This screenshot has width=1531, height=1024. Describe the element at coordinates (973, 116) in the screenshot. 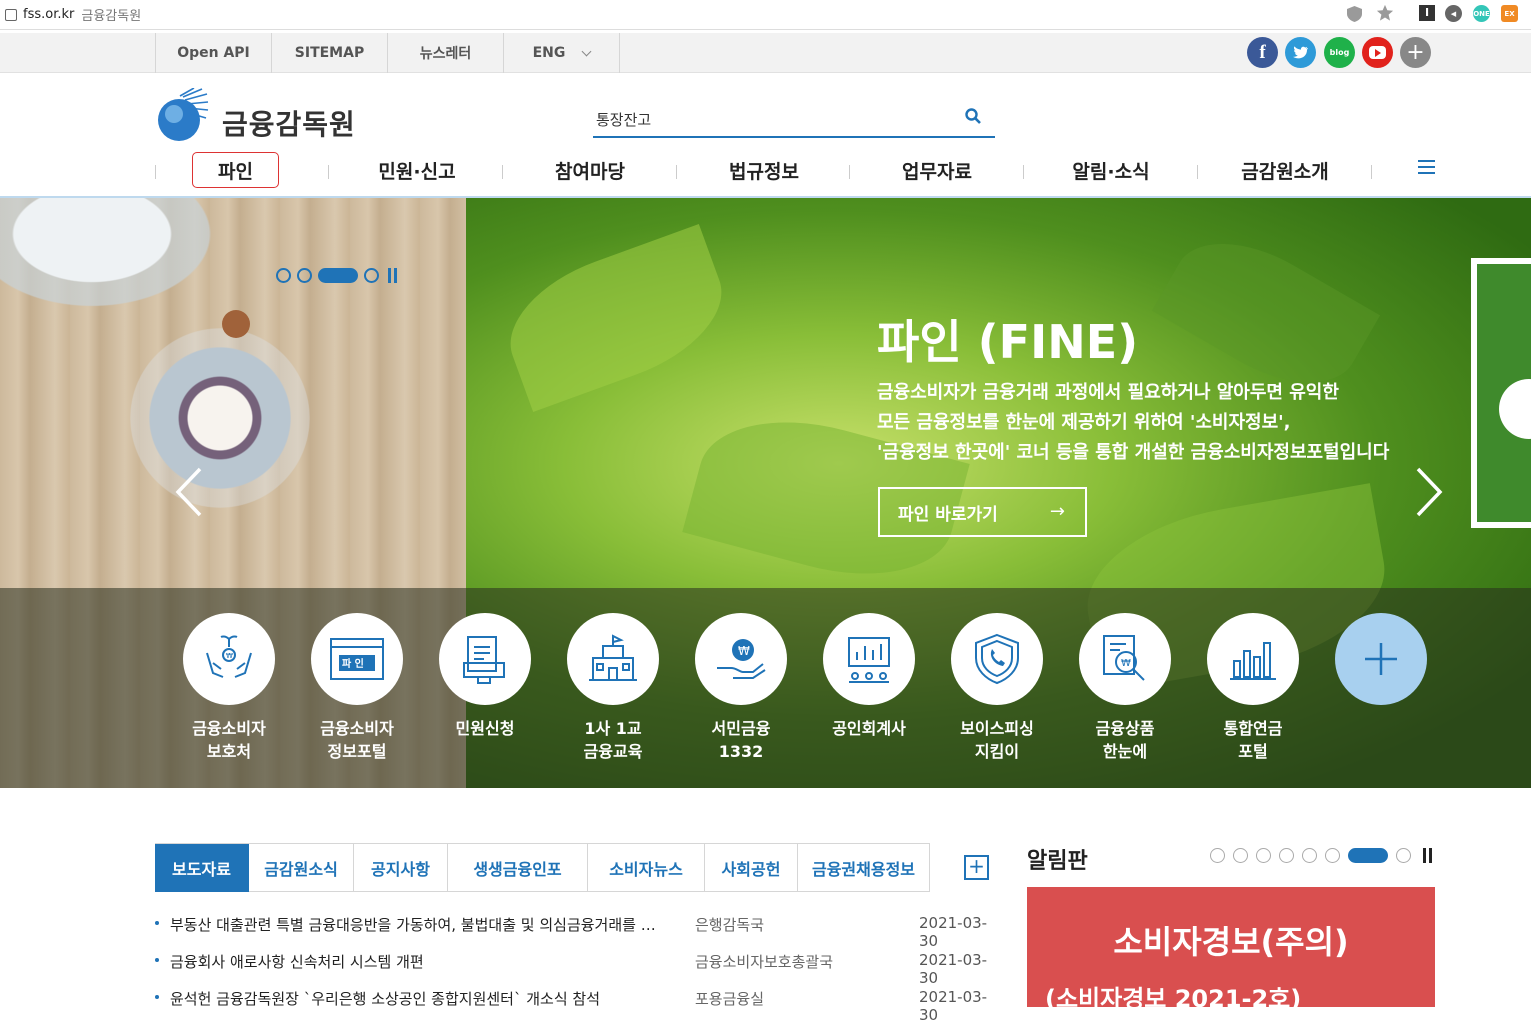

I see `search-icon` at that location.